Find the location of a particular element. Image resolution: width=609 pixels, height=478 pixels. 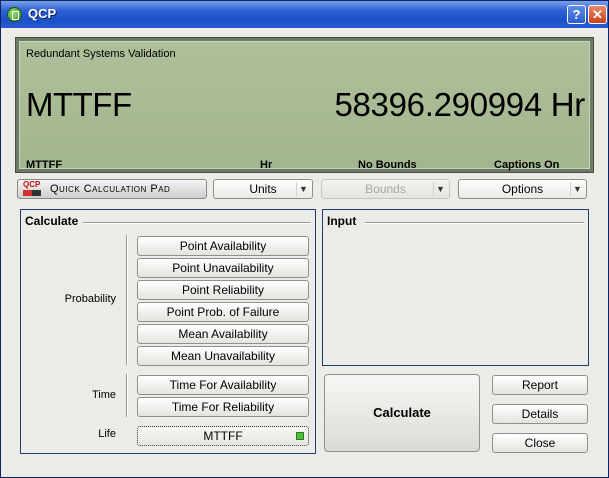

life-label: Life is located at coordinates (107, 434).